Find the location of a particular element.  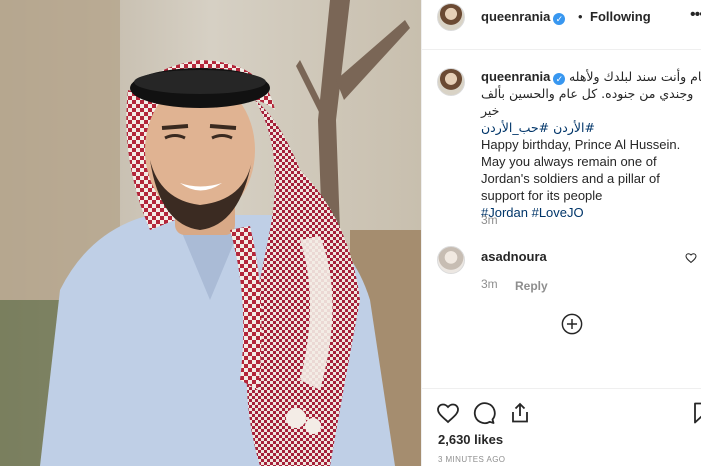

reply-button: Reply is located at coordinates (531, 286).